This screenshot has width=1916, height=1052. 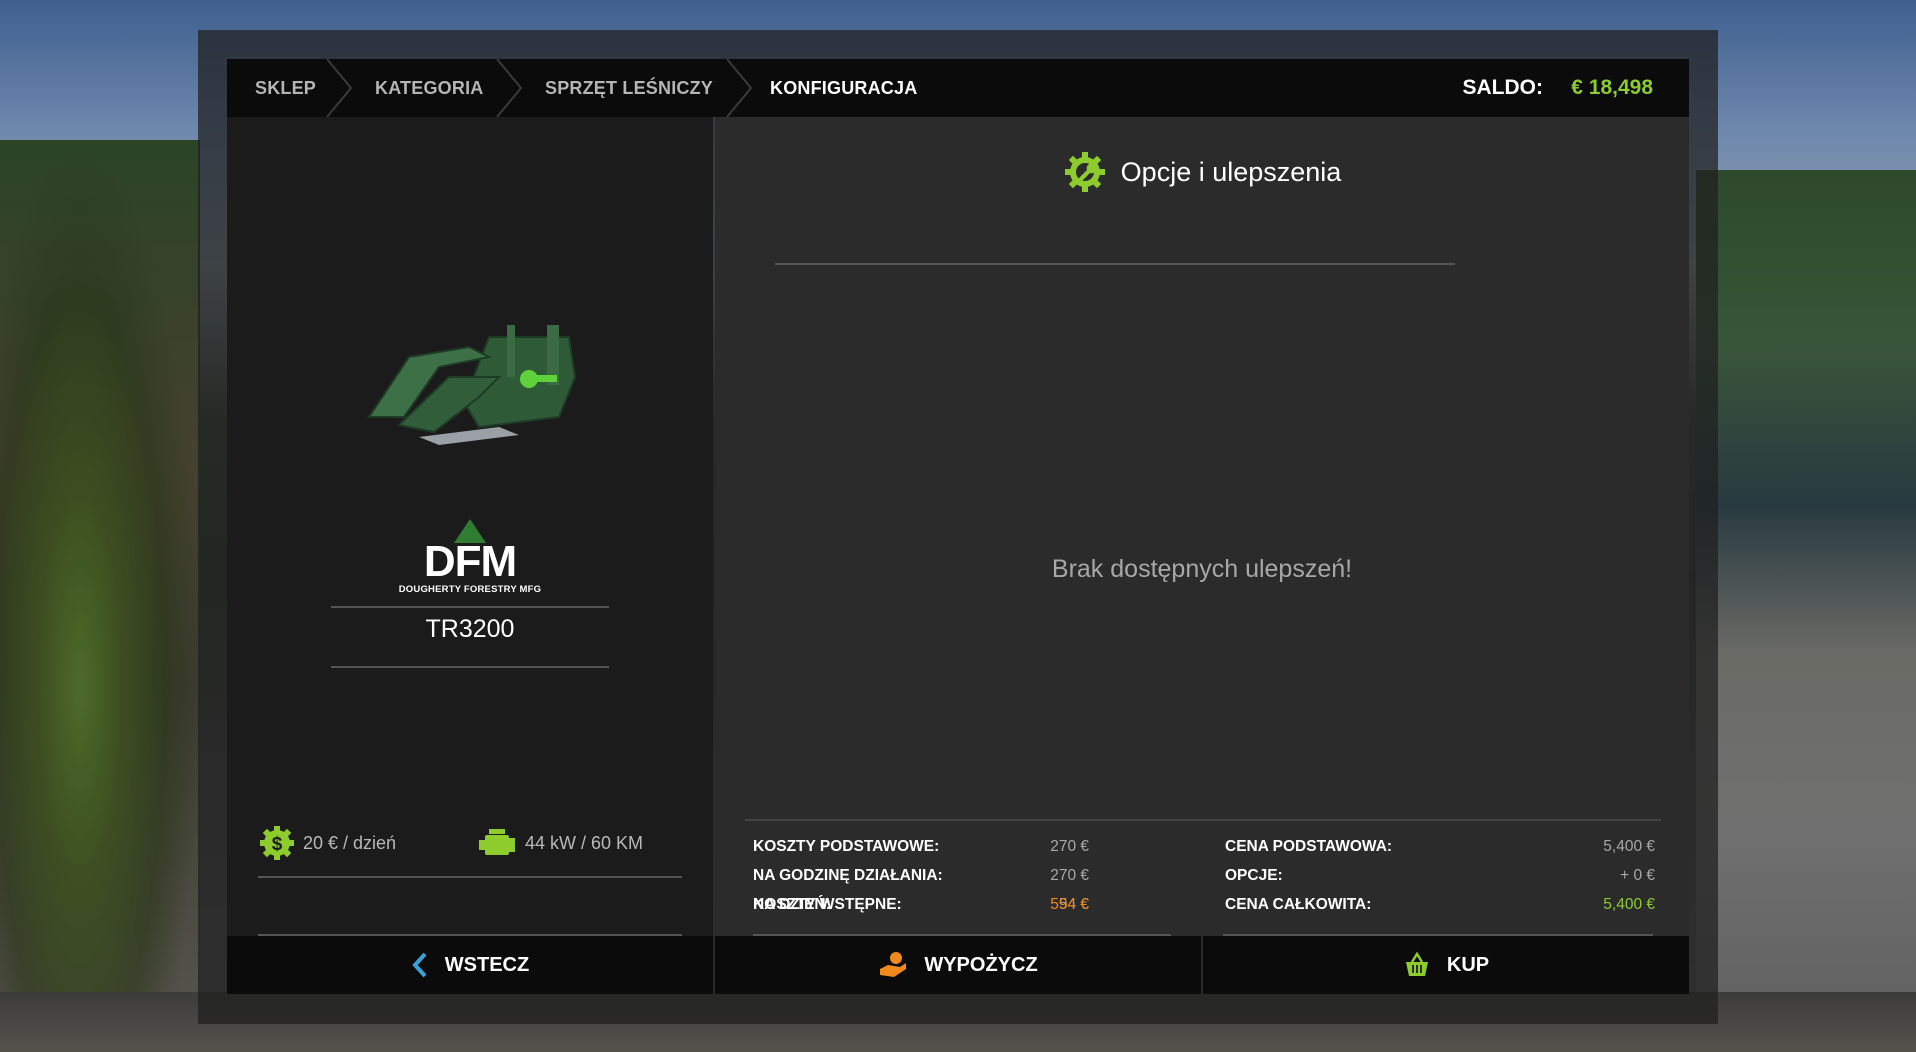 I want to click on action-bar: WSTECZ WYPOŻYCZ KUP, so click(x=958, y=965).